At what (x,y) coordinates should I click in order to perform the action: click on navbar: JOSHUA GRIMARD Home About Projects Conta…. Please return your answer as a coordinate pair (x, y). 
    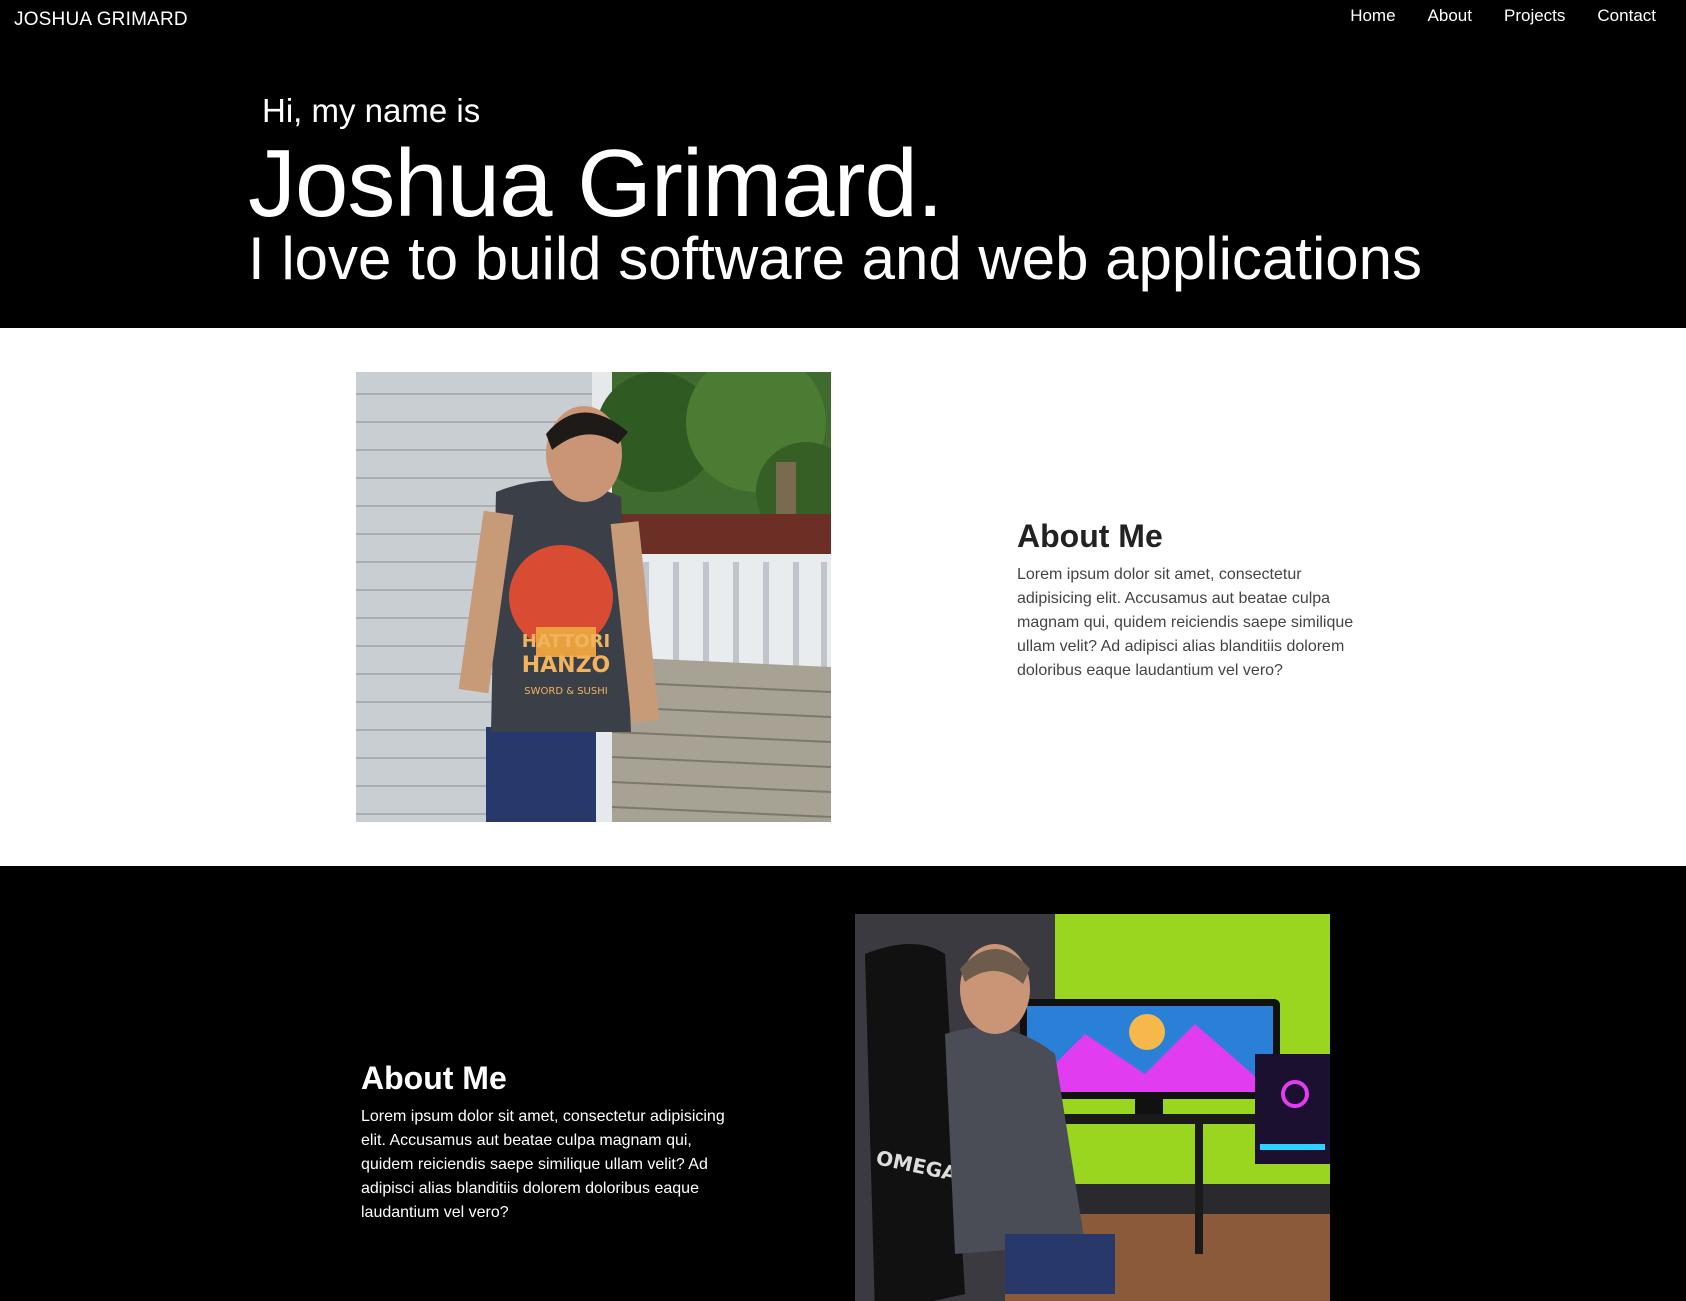
    Looking at the image, I should click on (843, 21).